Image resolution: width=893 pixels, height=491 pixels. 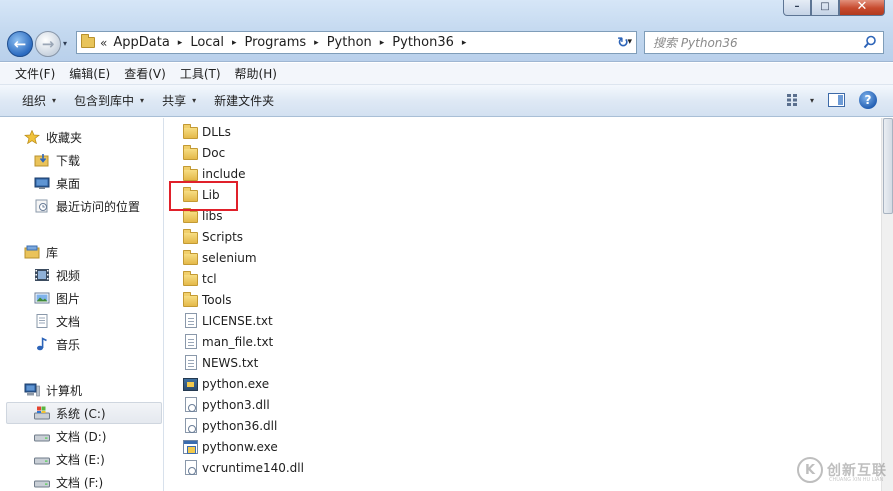 I want to click on window-controls: – □ ✕, so click(x=834, y=8).